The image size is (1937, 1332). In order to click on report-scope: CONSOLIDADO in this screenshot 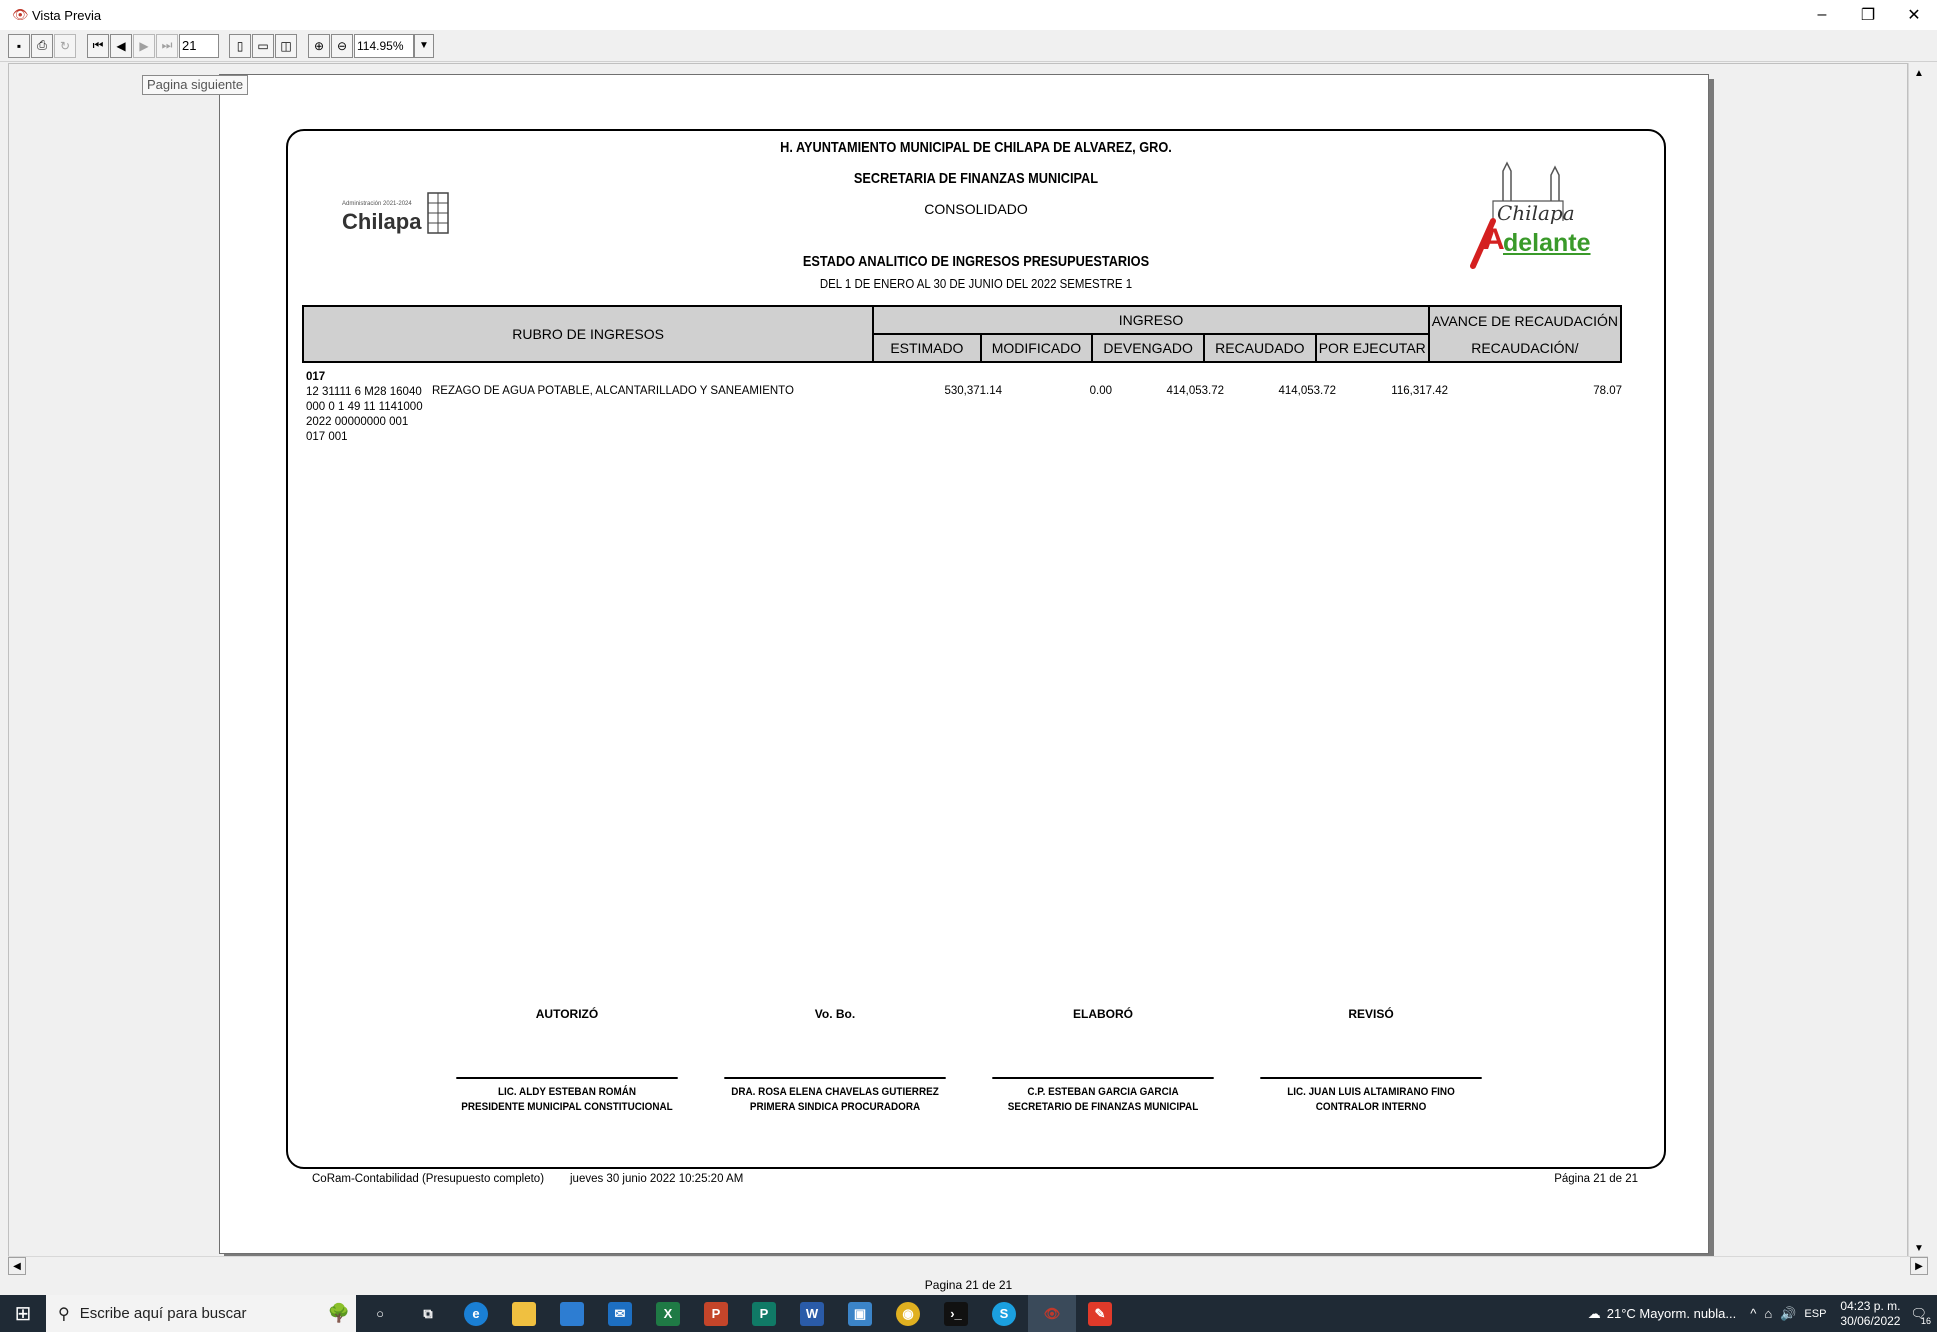, I will do `click(976, 209)`.